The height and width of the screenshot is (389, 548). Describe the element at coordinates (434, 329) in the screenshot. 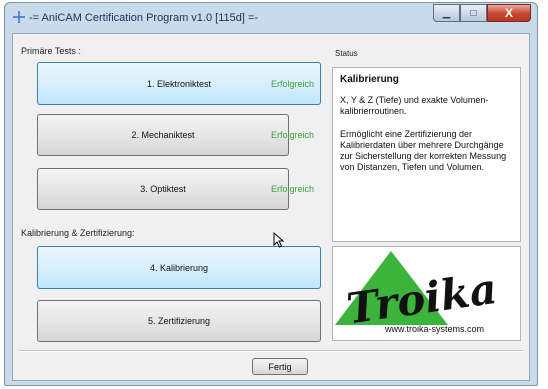

I see `logo-url: www.troika-systems.com` at that location.